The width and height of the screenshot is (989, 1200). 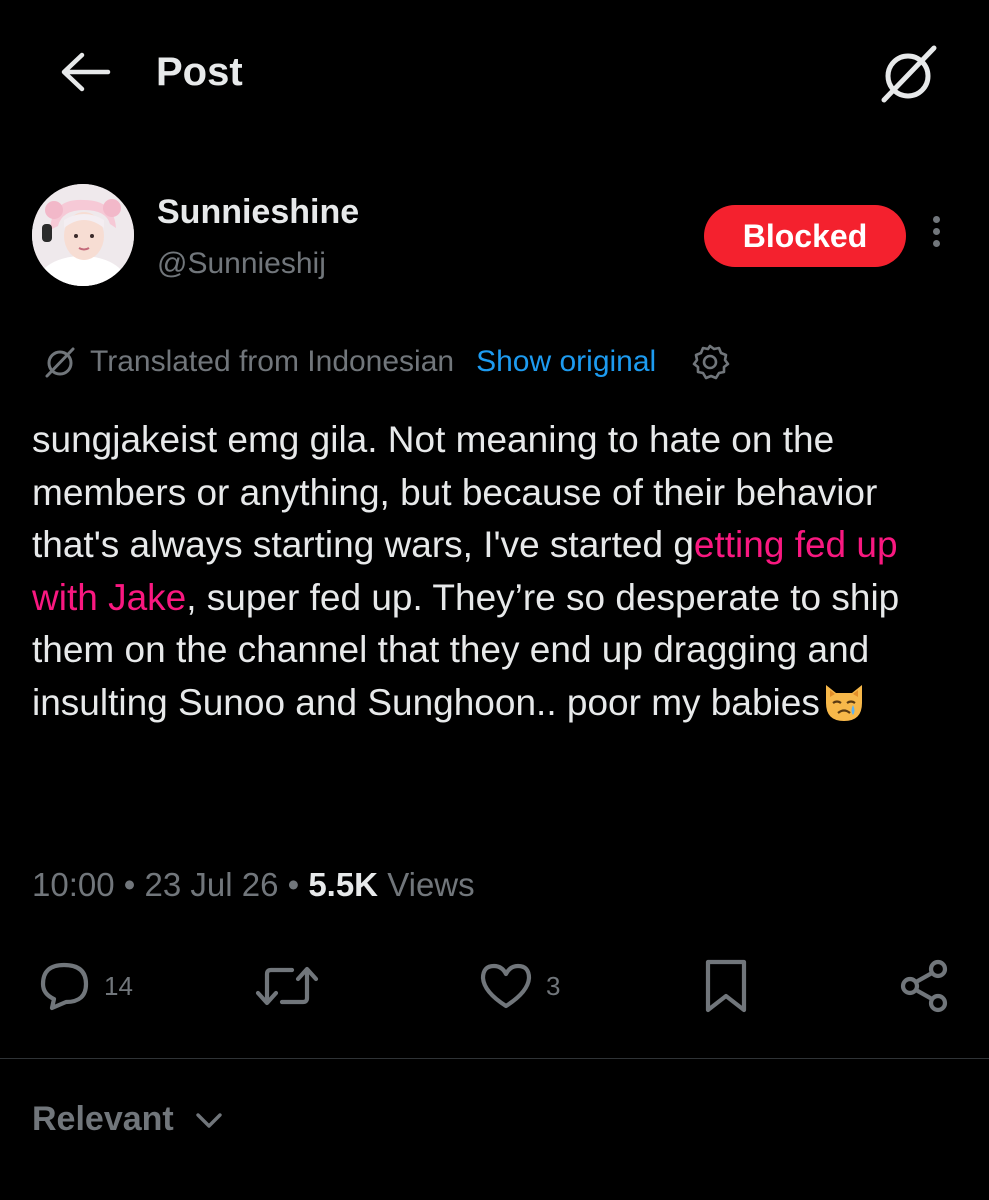 What do you see at coordinates (73, 884) in the screenshot?
I see `post-time: 10:00` at bounding box center [73, 884].